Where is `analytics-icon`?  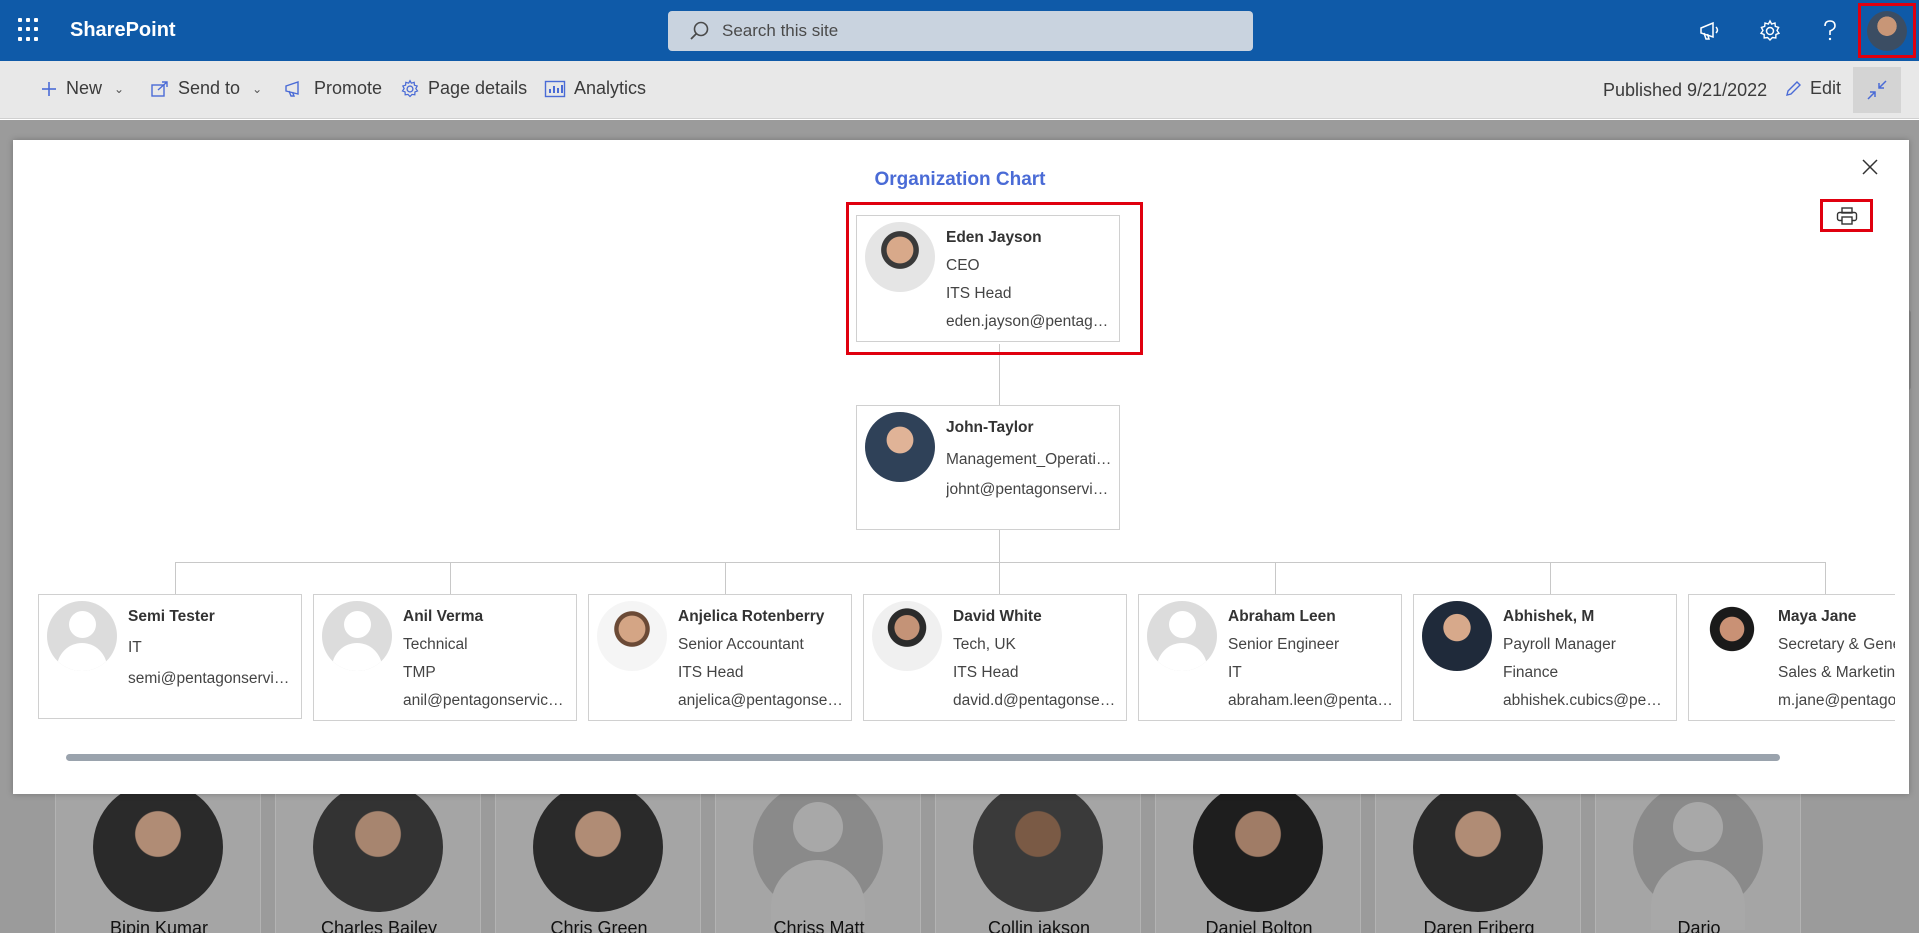
analytics-icon is located at coordinates (555, 88).